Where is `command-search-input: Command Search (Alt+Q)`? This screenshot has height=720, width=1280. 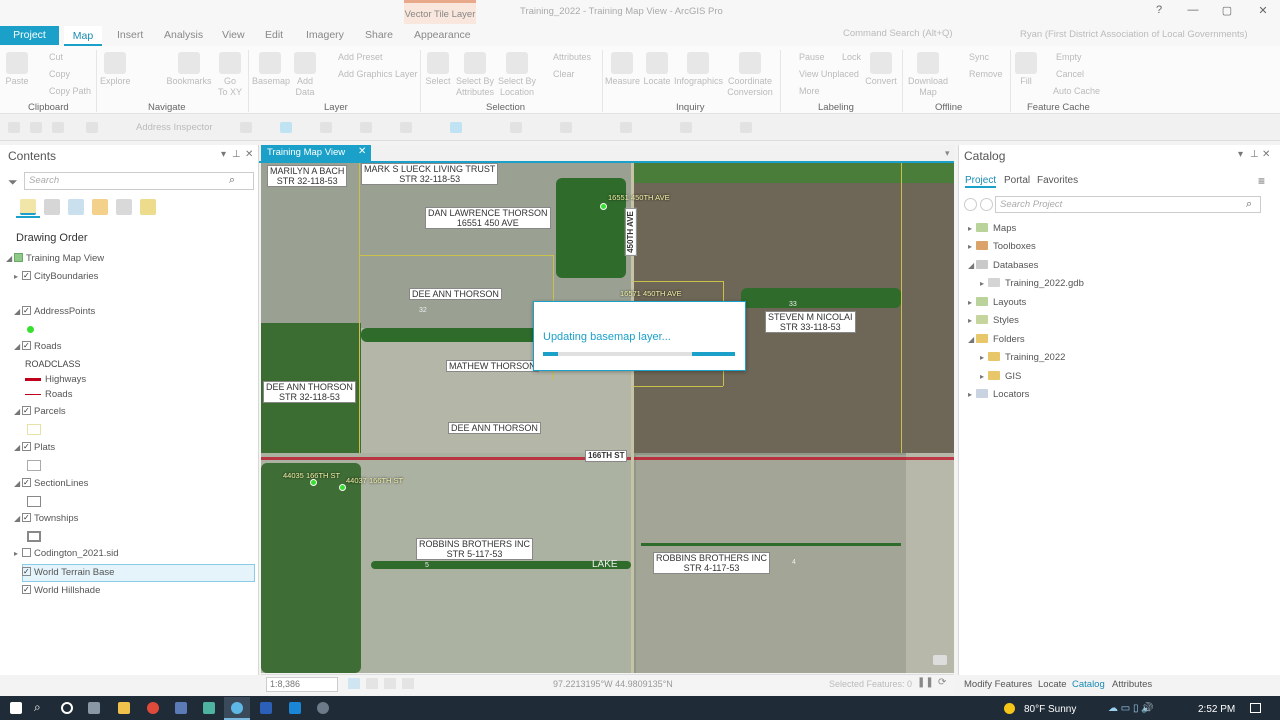 command-search-input: Command Search (Alt+Q) is located at coordinates (923, 35).